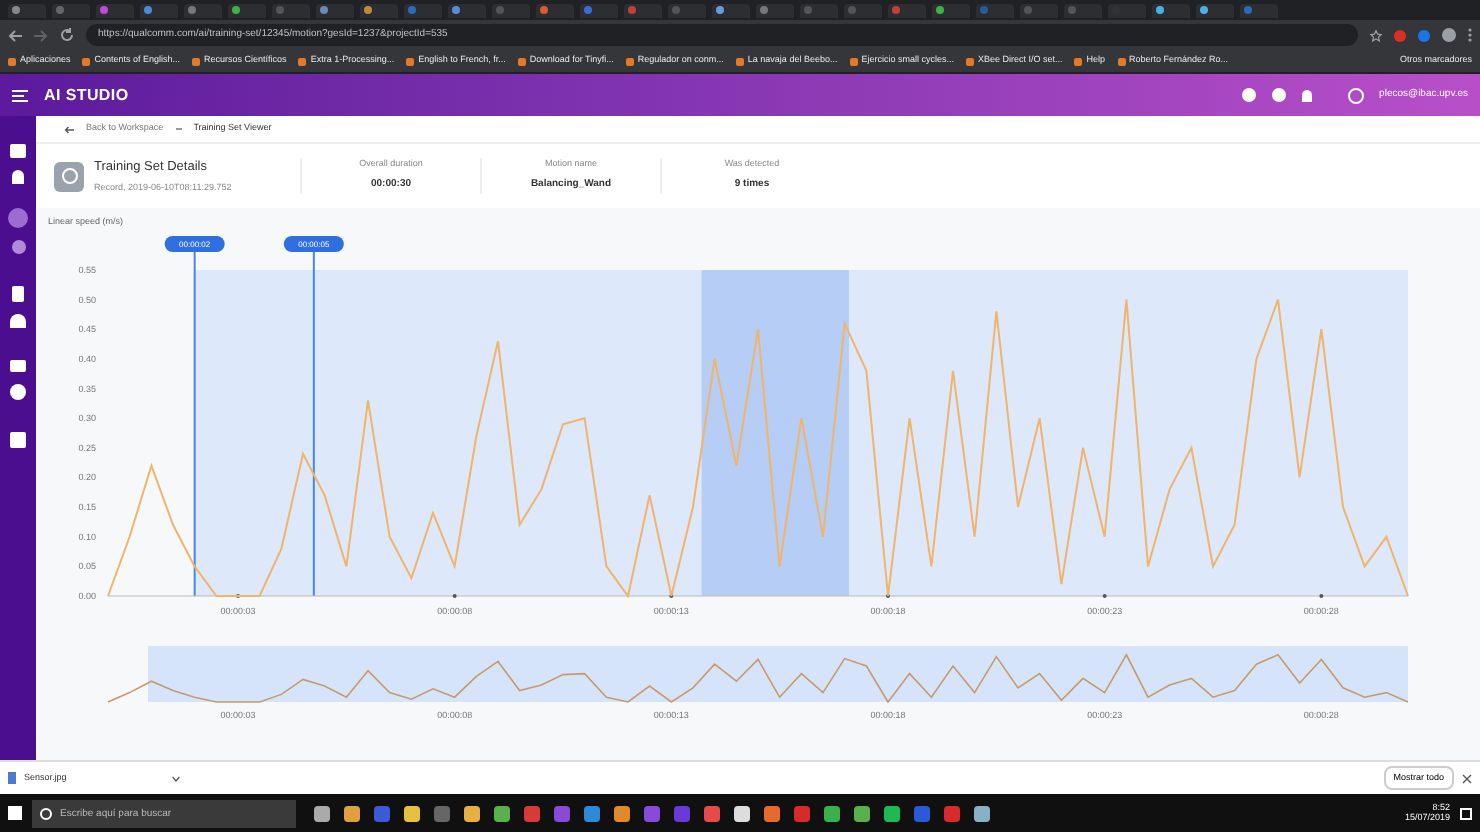 This screenshot has height=832, width=1480. I want to click on help-icon, so click(1248, 95).